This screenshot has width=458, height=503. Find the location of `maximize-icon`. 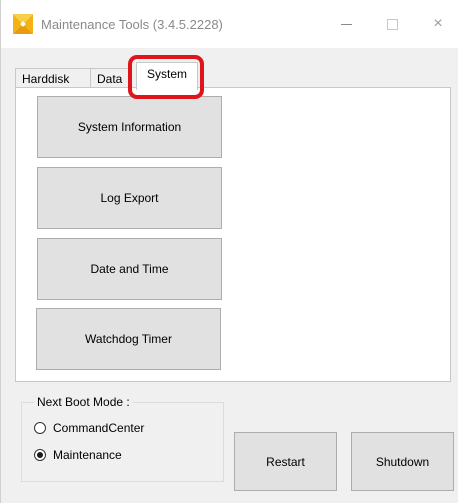

maximize-icon is located at coordinates (392, 24).